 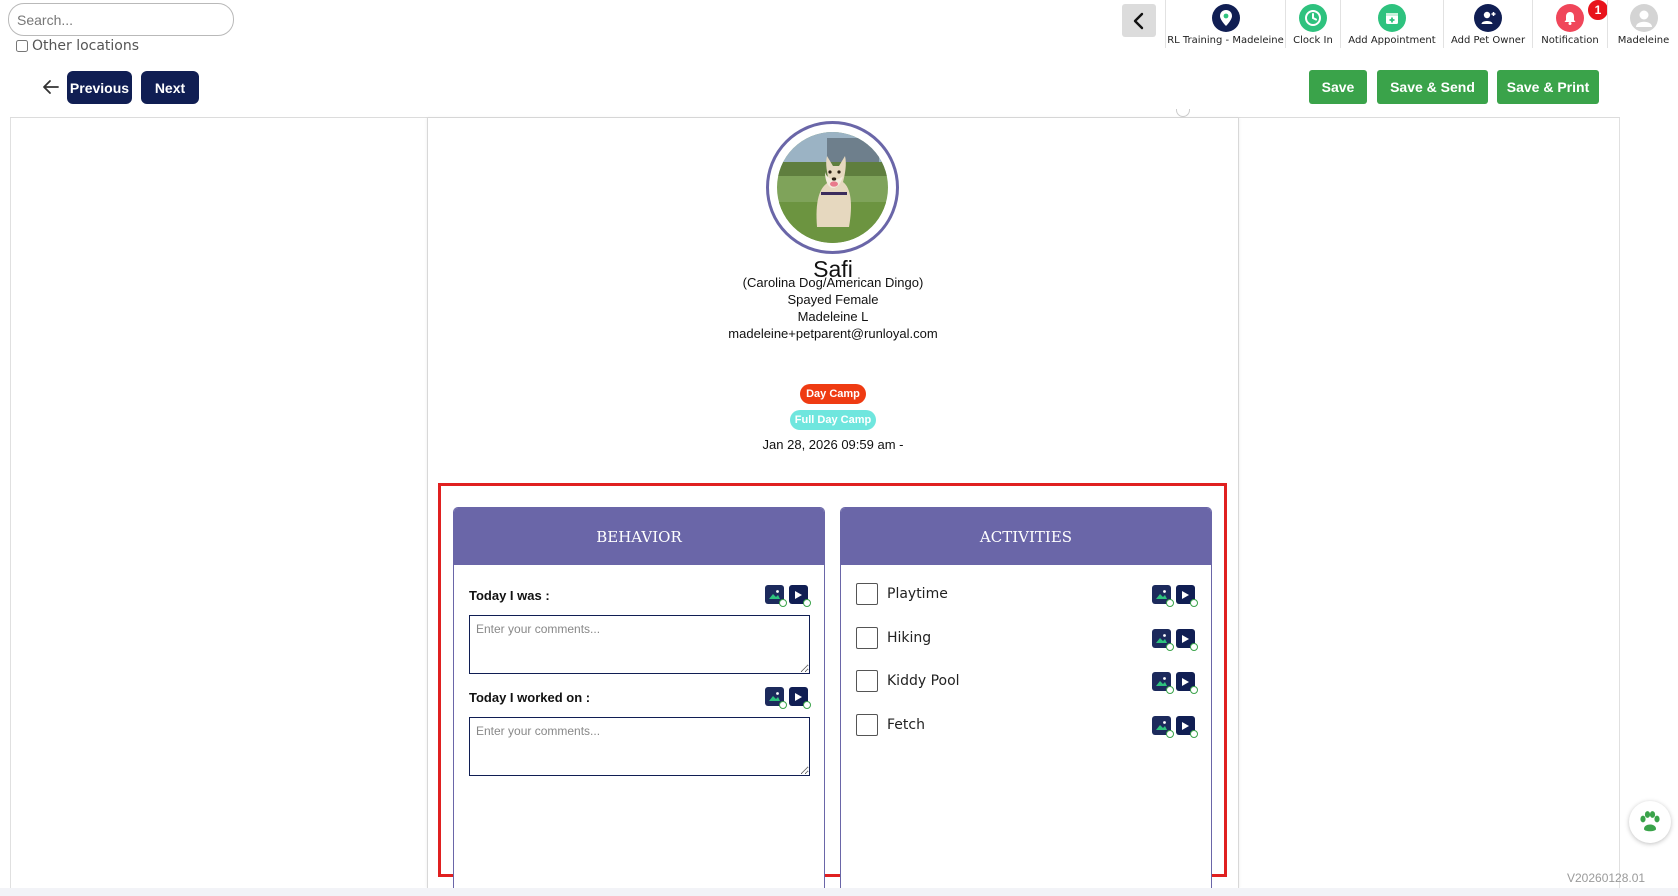 What do you see at coordinates (867, 638) in the screenshot?
I see `activity-checkbox-hiking` at bounding box center [867, 638].